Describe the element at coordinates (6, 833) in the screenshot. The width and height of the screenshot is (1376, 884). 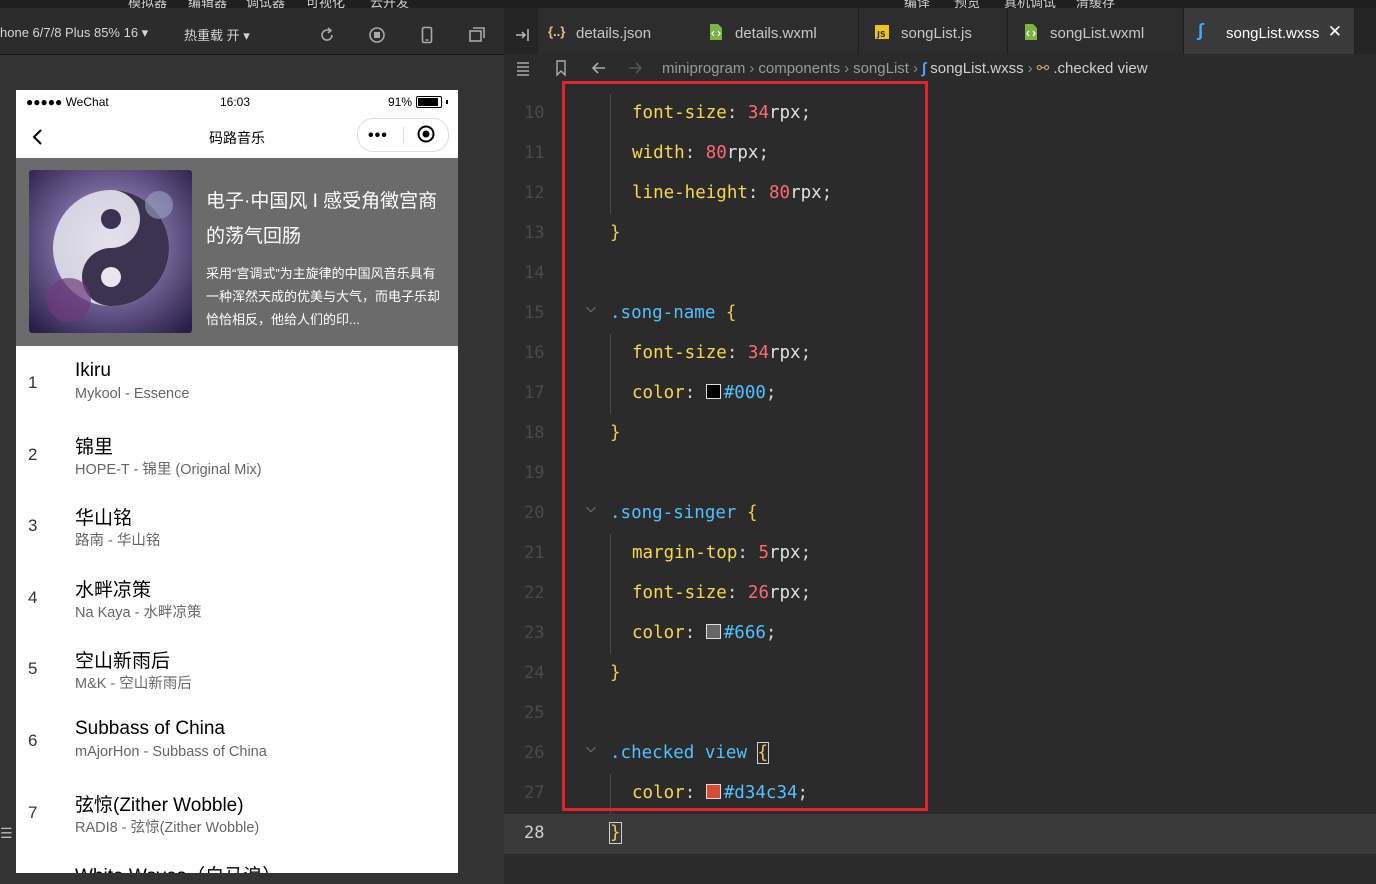
I see `left-edge-menu-icon: ☰` at that location.